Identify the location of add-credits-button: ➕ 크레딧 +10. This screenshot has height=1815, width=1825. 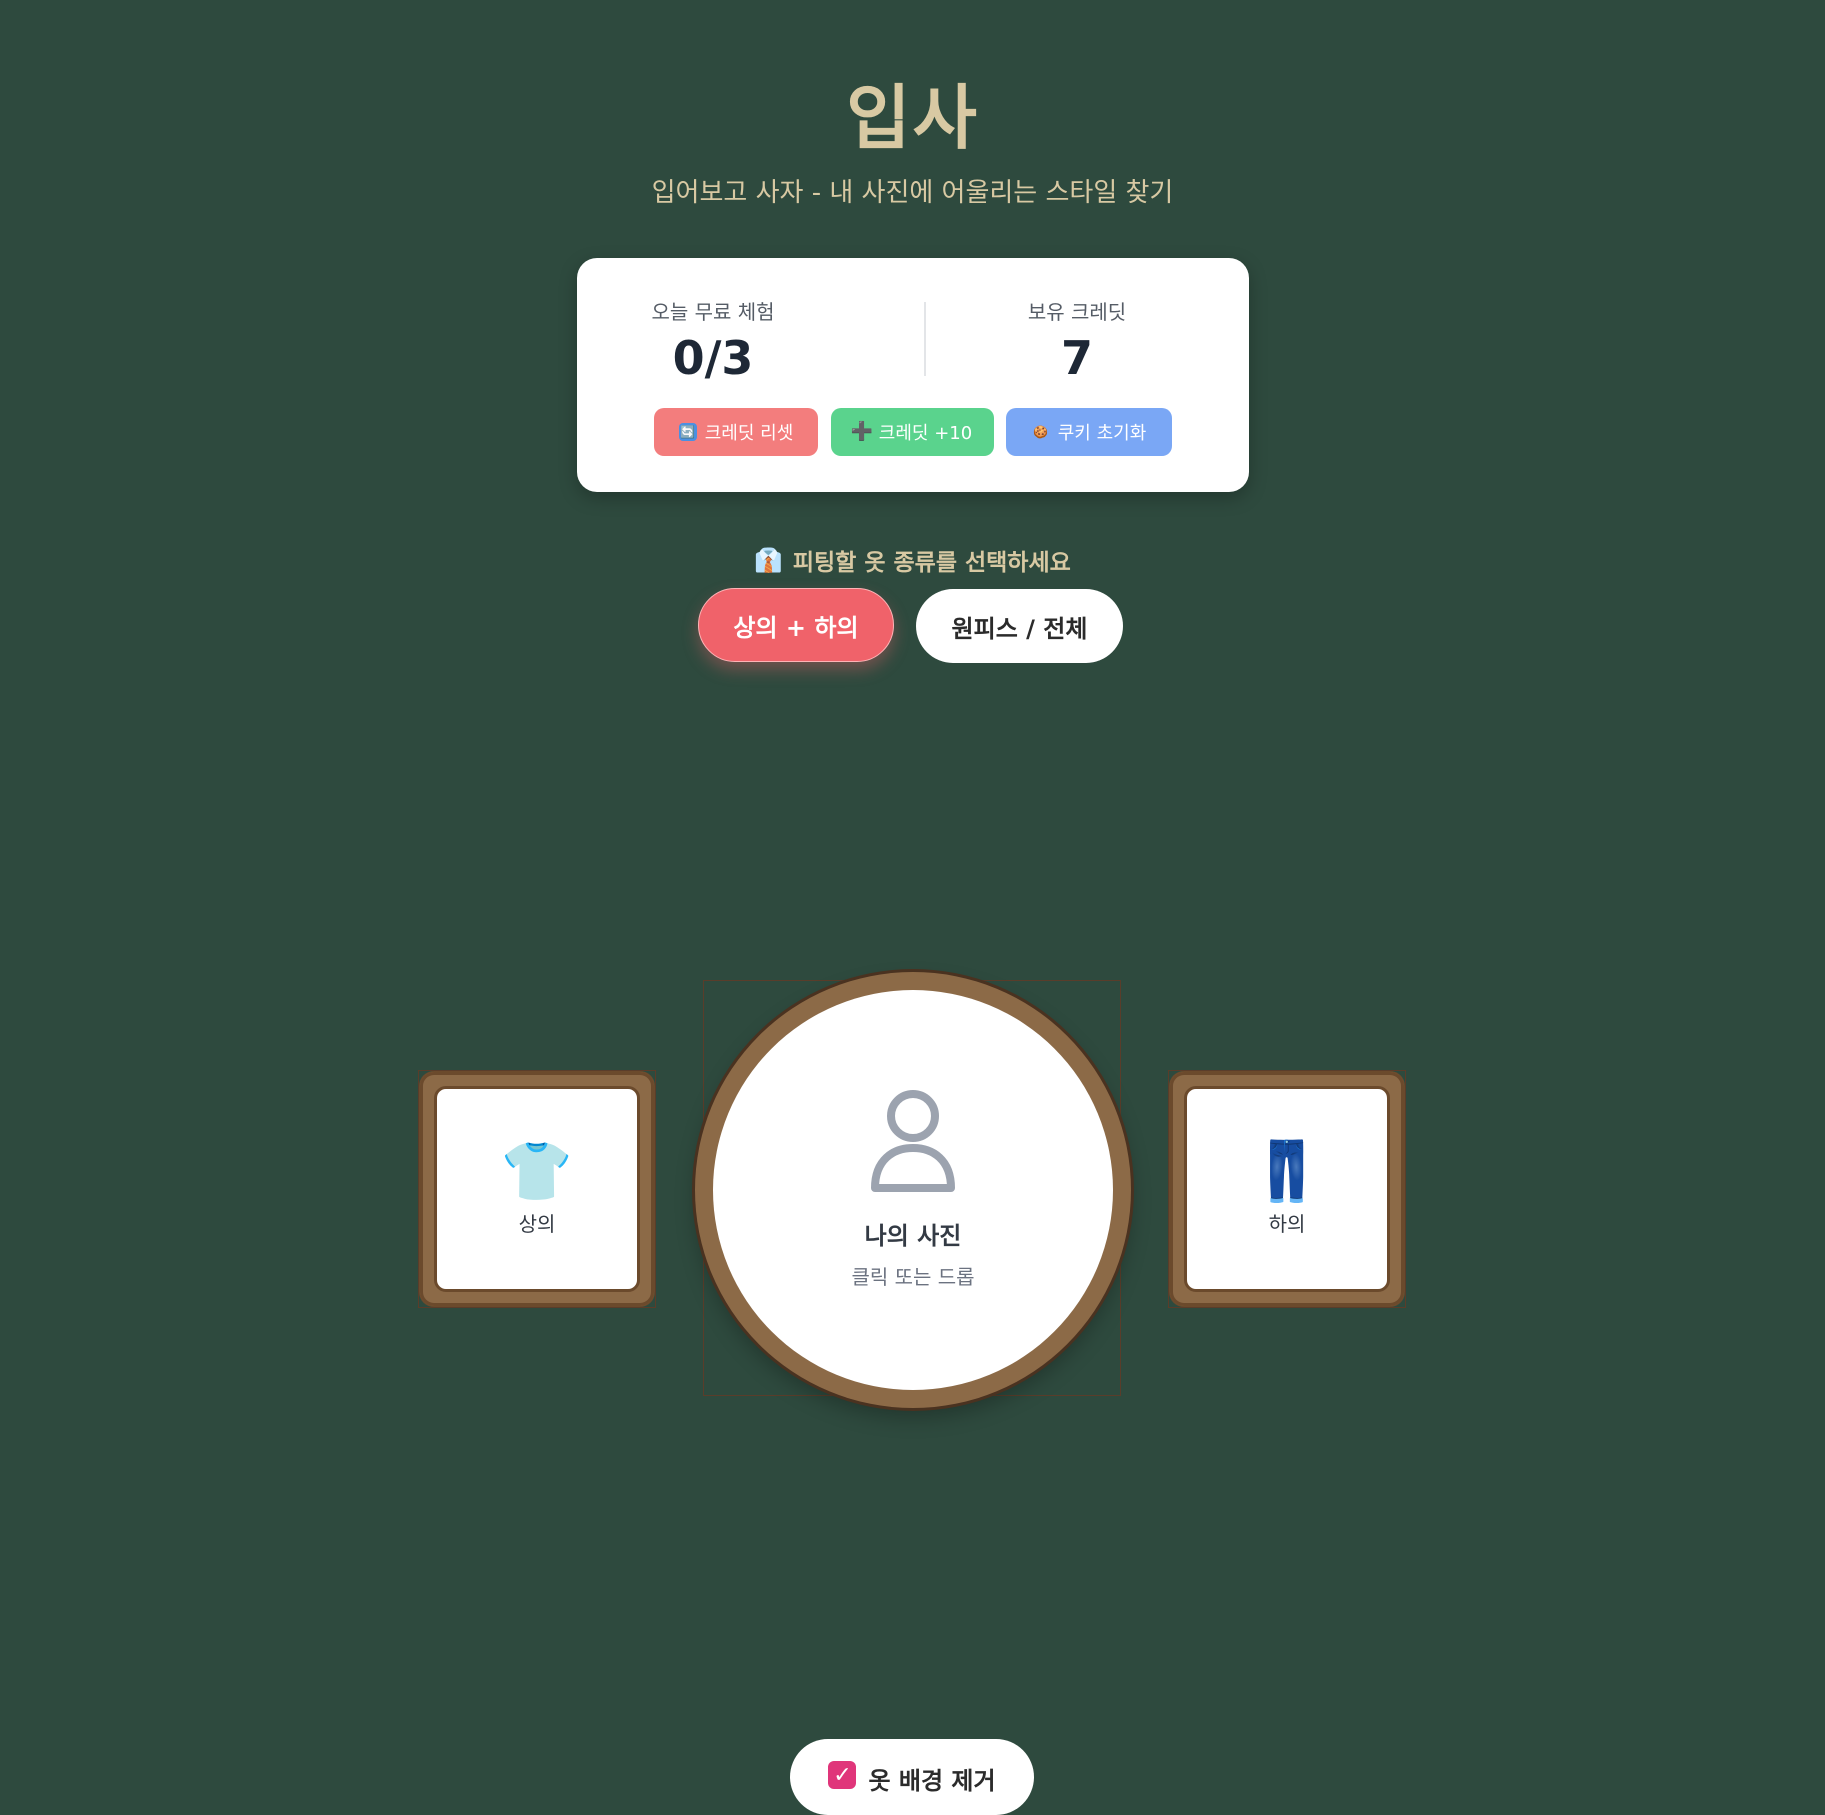
(912, 432).